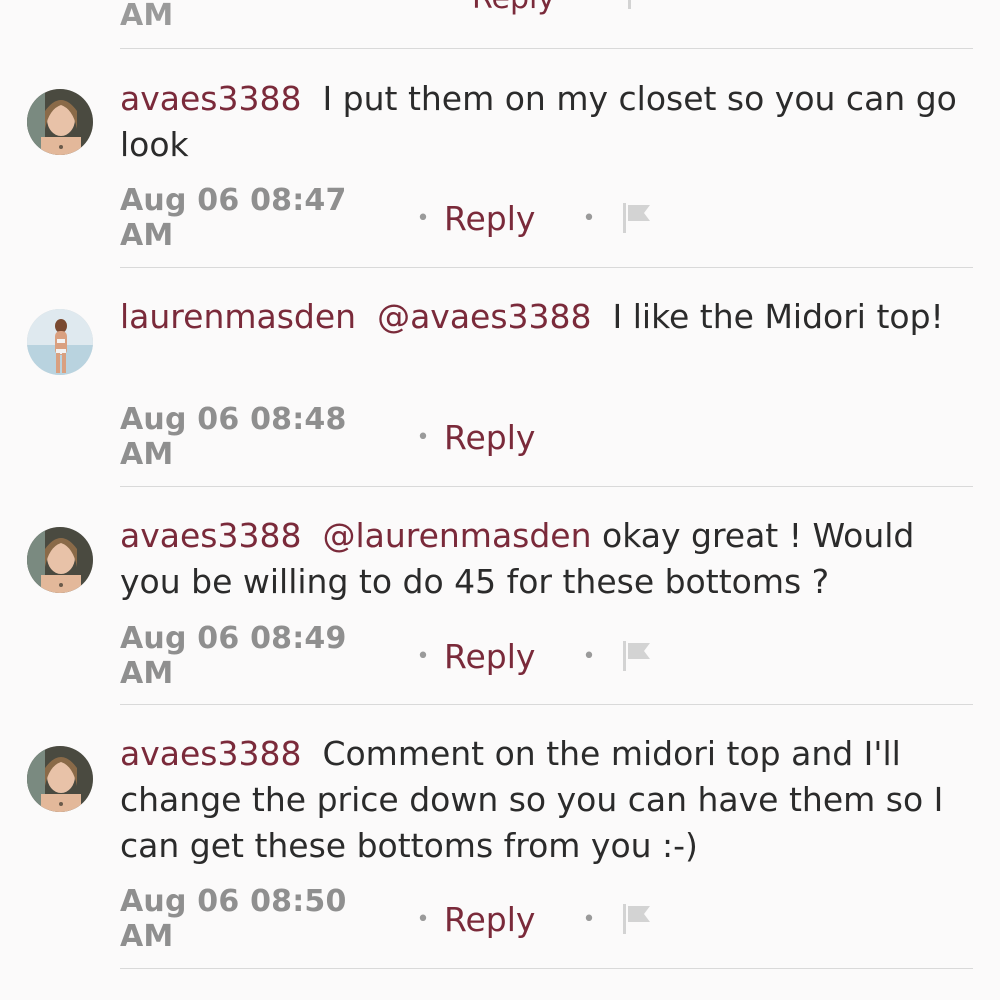 This screenshot has height=1000, width=1000. Describe the element at coordinates (147, 16) in the screenshot. I see `timestamp: Aug 06 08:40 AM` at that location.